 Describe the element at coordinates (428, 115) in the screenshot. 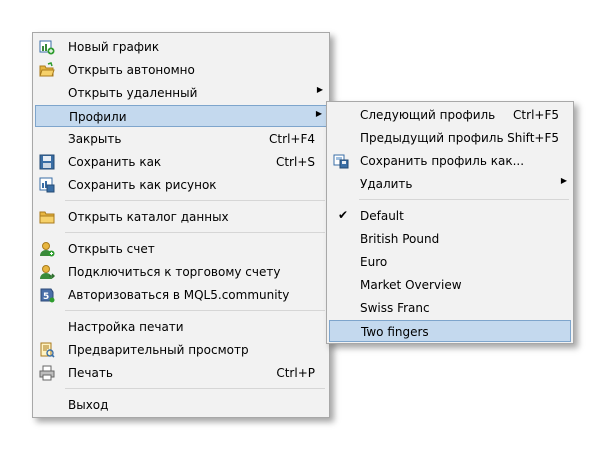

I see `menu-item-label: Следующий профиль` at that location.